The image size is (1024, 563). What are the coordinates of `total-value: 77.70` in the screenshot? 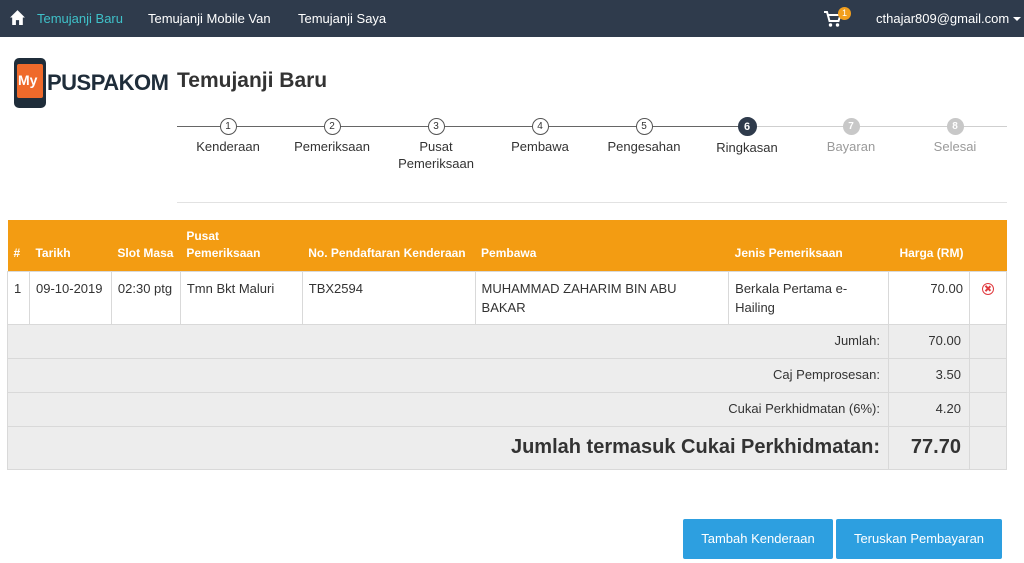 It's located at (935, 446).